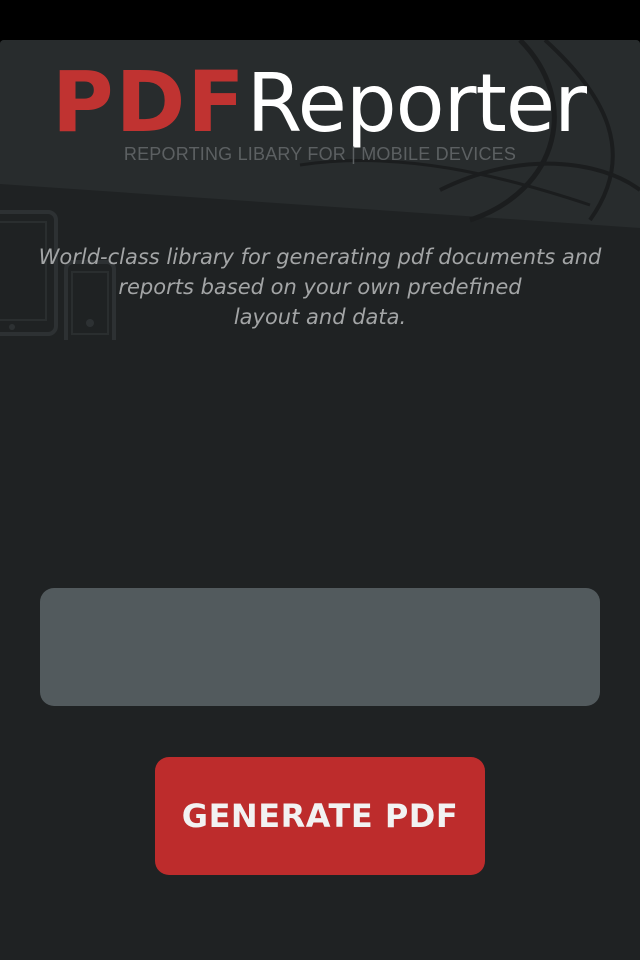 The height and width of the screenshot is (960, 640). I want to click on status-bar, so click(320, 20).